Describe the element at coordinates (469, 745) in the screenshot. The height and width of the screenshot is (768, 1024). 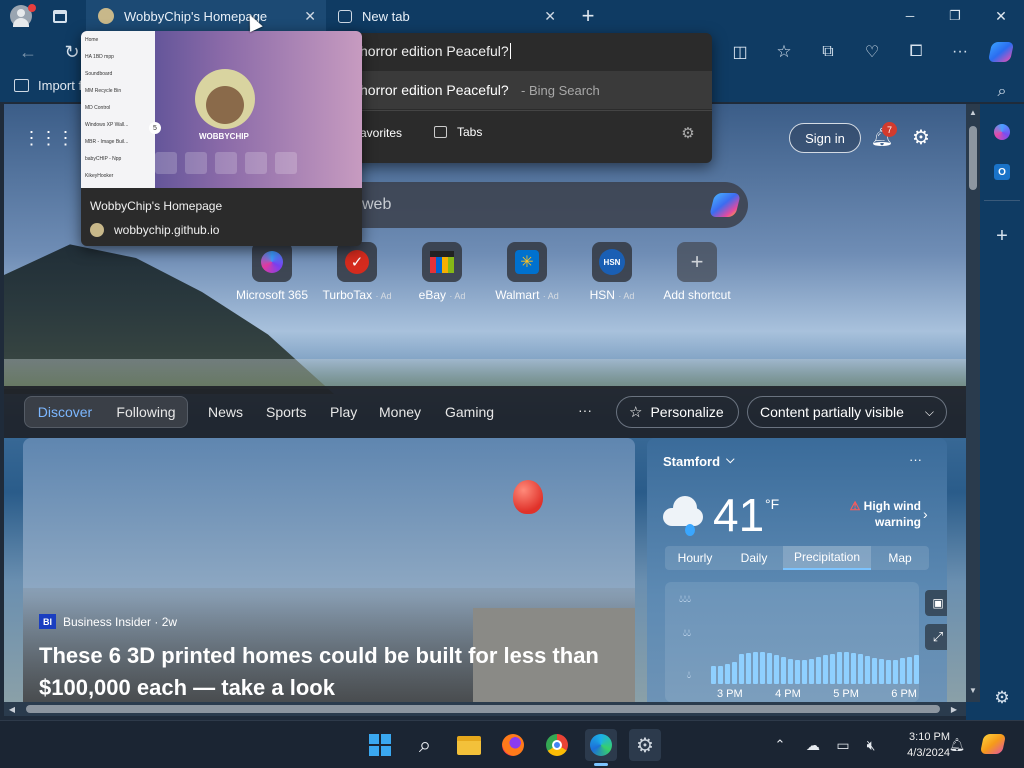
I see `file-explorer-icon` at that location.